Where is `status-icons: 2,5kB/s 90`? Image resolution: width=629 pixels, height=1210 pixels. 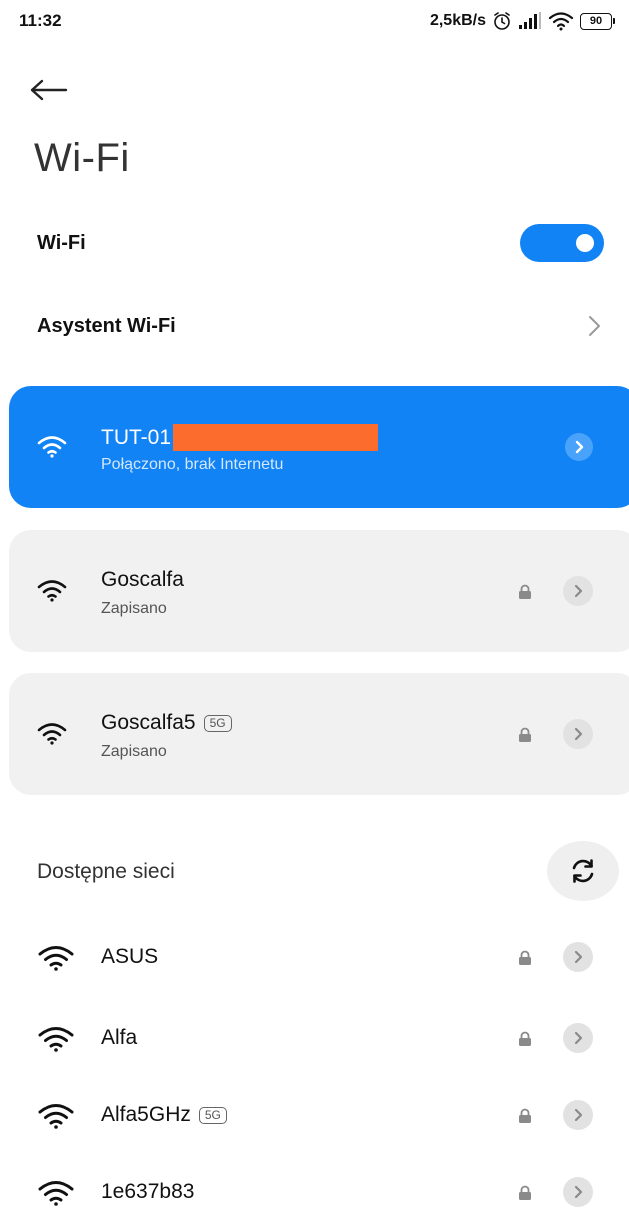
status-icons: 2,5kB/s 90 is located at coordinates (522, 21).